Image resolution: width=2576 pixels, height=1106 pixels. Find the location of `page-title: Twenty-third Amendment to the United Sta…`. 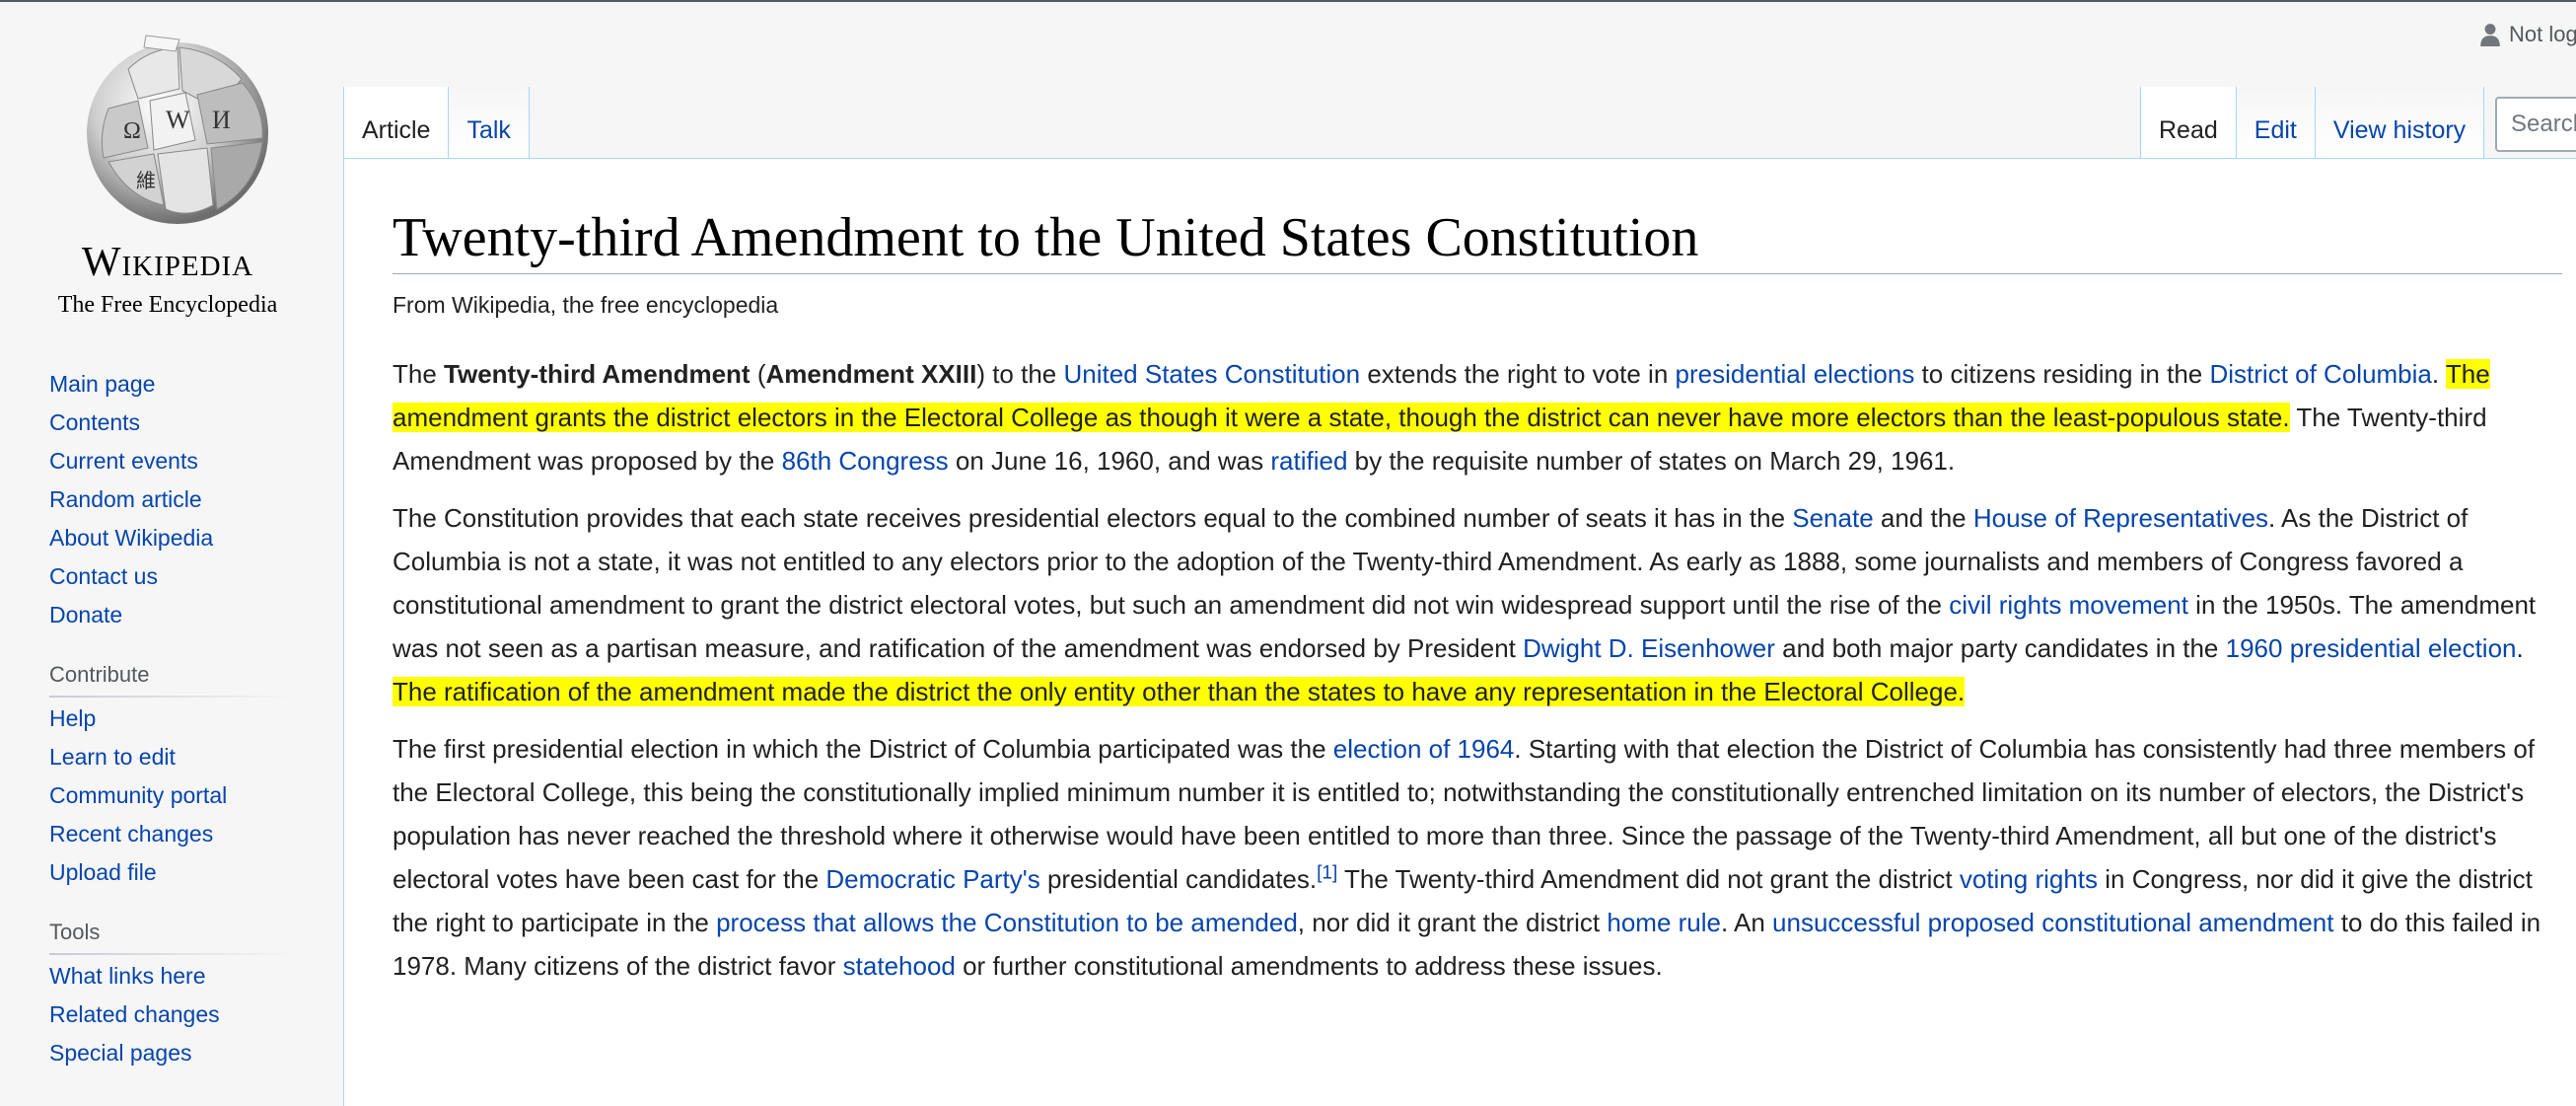

page-title: Twenty-third Amendment to the United Sta… is located at coordinates (1477, 236).